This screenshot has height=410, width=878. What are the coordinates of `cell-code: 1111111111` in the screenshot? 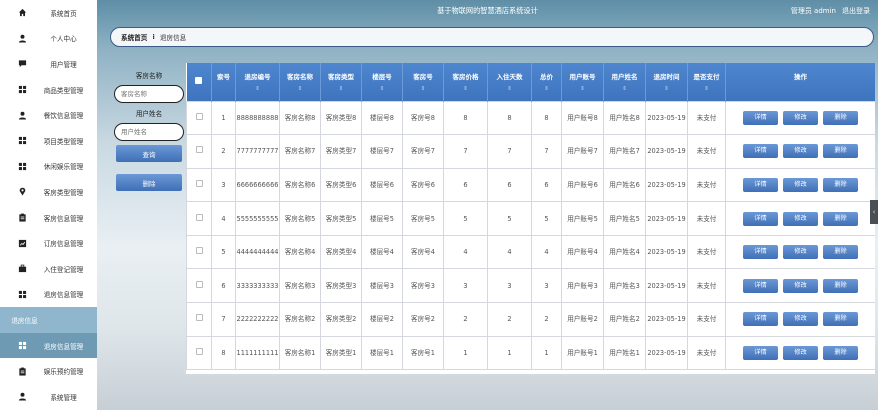 It's located at (257, 353).